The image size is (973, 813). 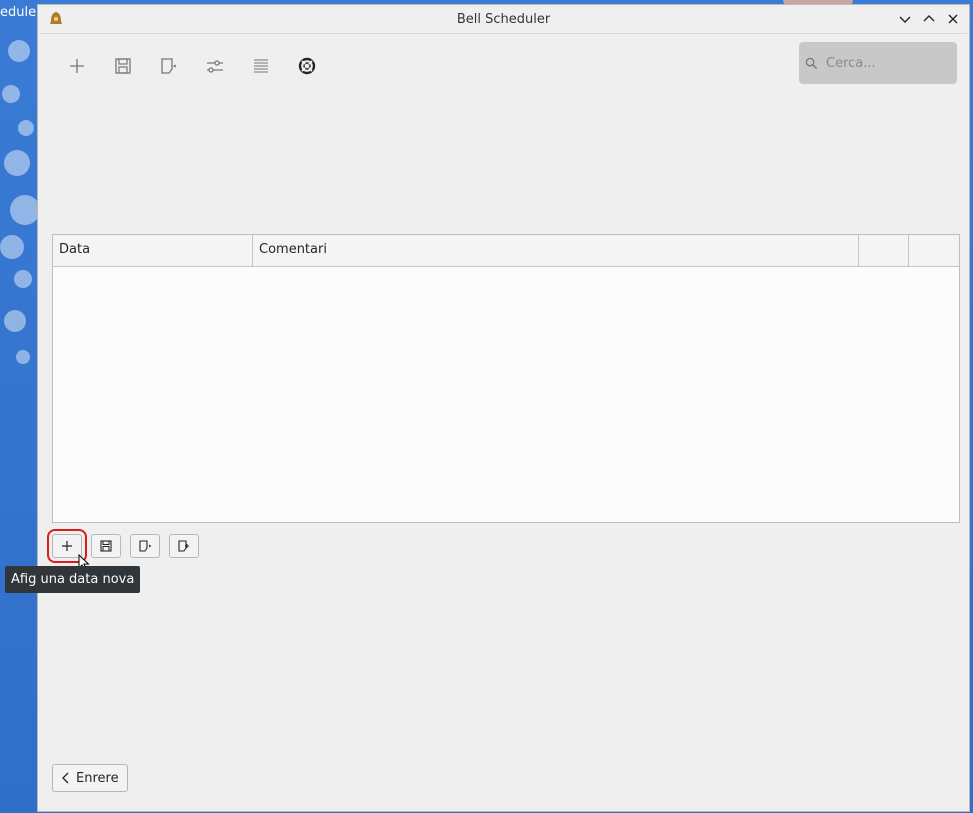 I want to click on search-box, so click(x=878, y=63).